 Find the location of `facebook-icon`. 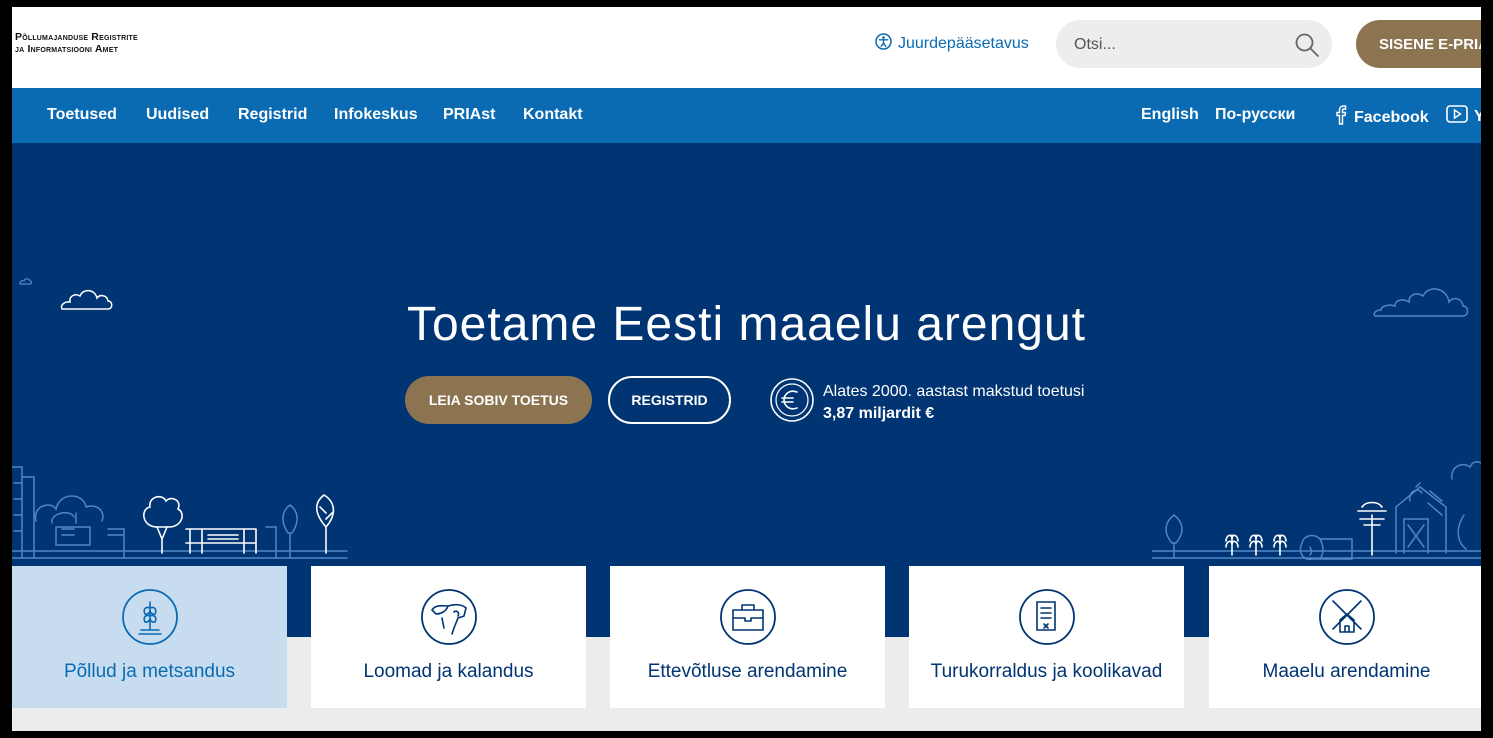

facebook-icon is located at coordinates (1341, 117).